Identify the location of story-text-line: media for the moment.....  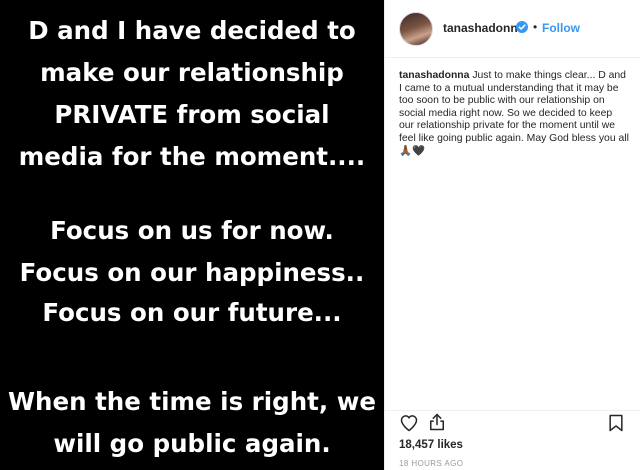
(192, 156).